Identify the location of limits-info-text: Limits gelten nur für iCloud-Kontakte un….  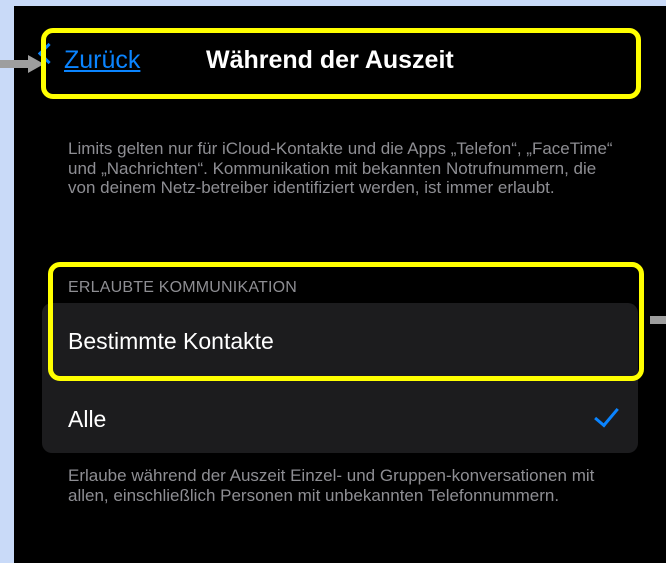
(340, 168).